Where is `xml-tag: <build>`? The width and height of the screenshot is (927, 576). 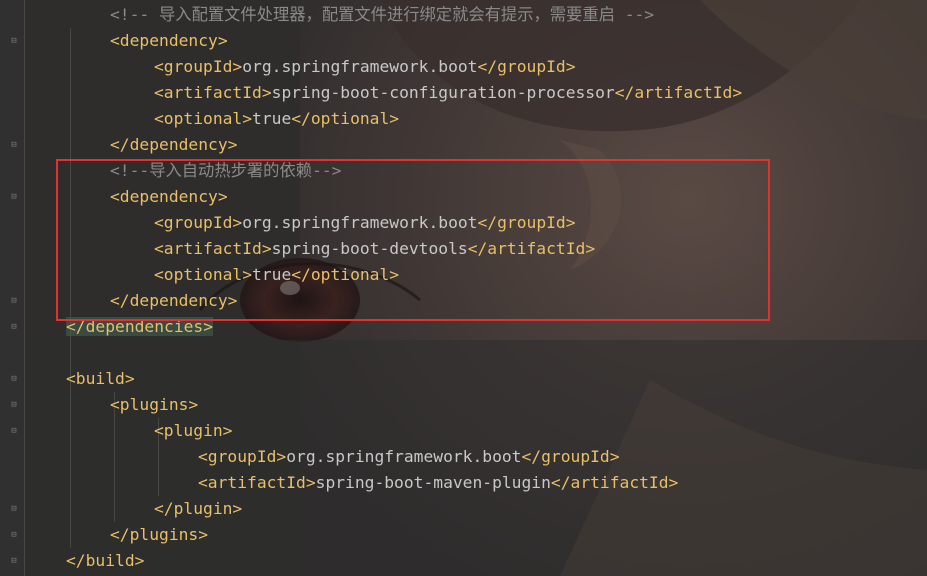 xml-tag: <build> is located at coordinates (100, 378).